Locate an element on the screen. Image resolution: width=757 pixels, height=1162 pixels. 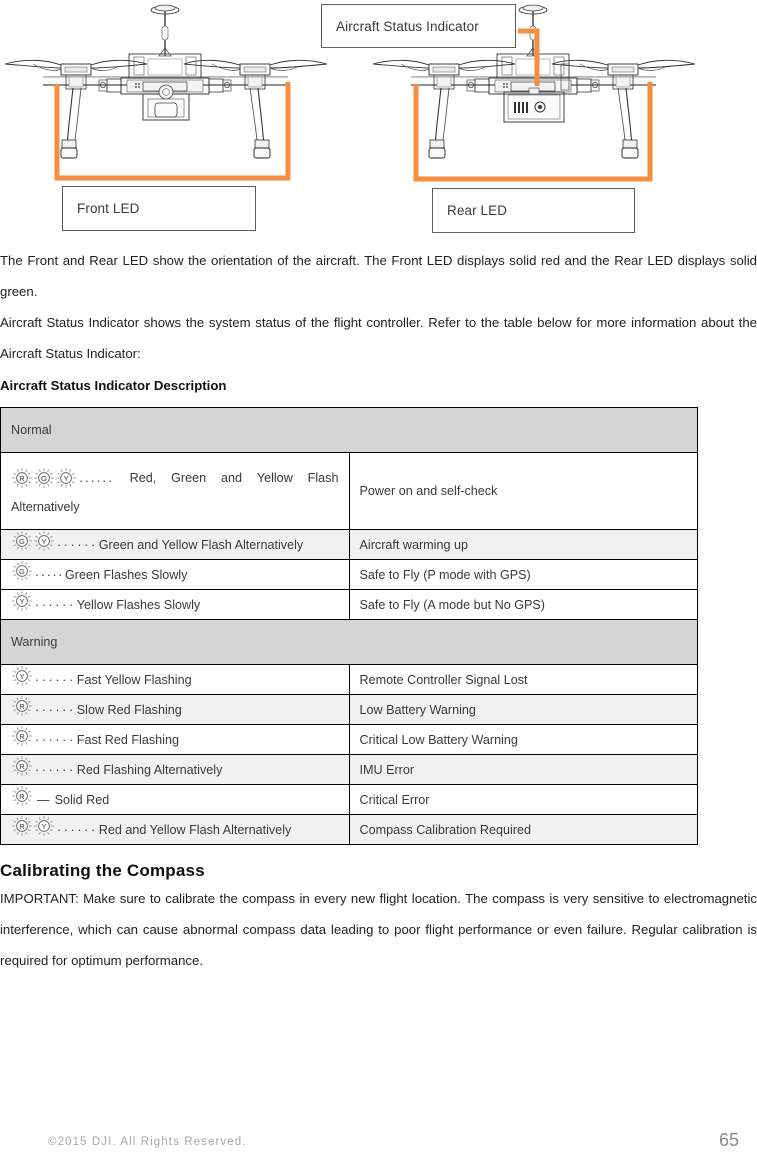
pattern-word: Flash is located at coordinates (323, 477).